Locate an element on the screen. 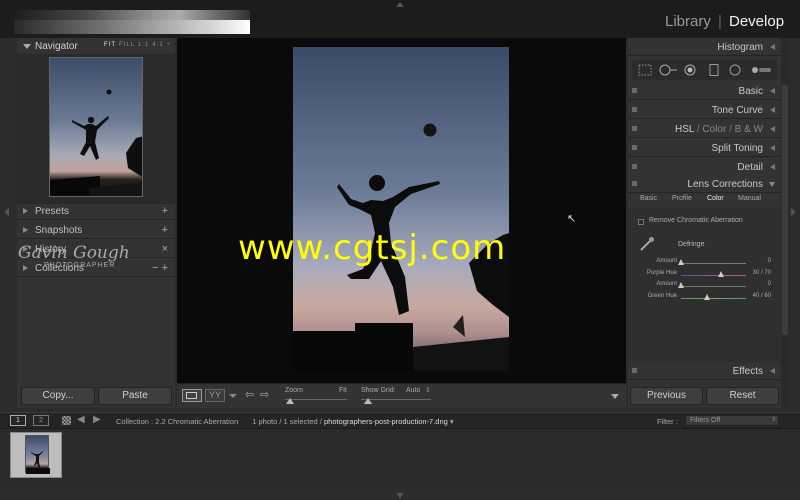 This screenshot has width=800, height=500. clear-history-button: × is located at coordinates (165, 249).